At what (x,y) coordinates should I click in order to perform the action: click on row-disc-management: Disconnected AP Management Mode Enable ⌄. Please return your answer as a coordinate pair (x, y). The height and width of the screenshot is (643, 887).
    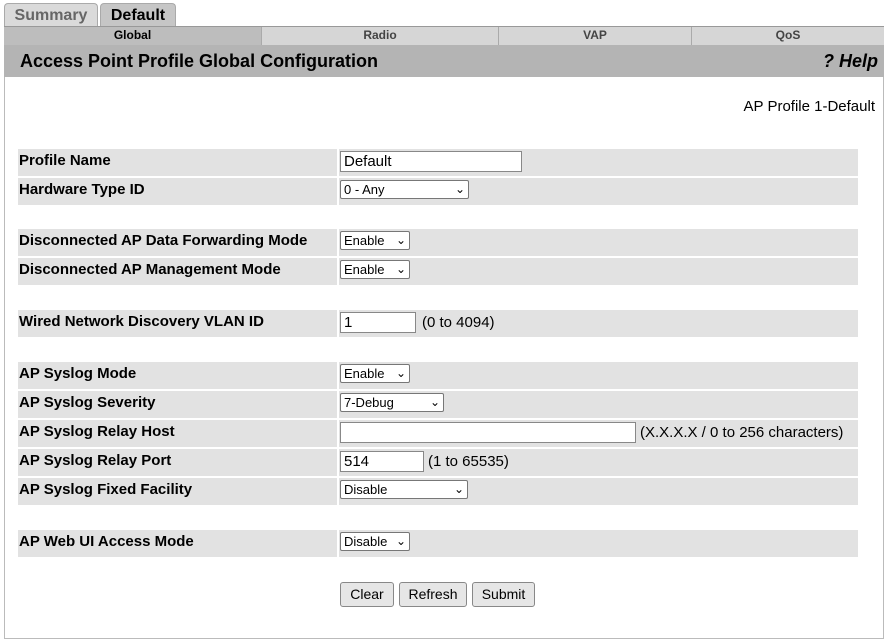
    Looking at the image, I should click on (438, 271).